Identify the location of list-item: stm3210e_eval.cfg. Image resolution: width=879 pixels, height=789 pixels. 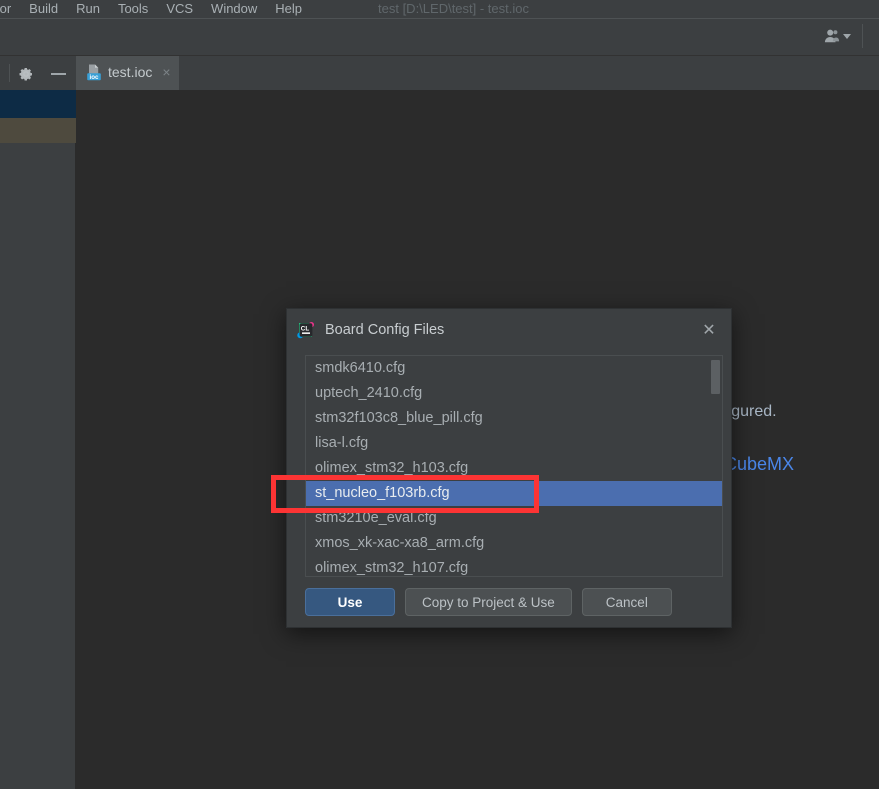
(514, 518).